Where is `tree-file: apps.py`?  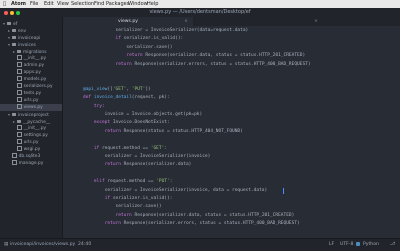 tree-file: apps.py is located at coordinates (31, 72).